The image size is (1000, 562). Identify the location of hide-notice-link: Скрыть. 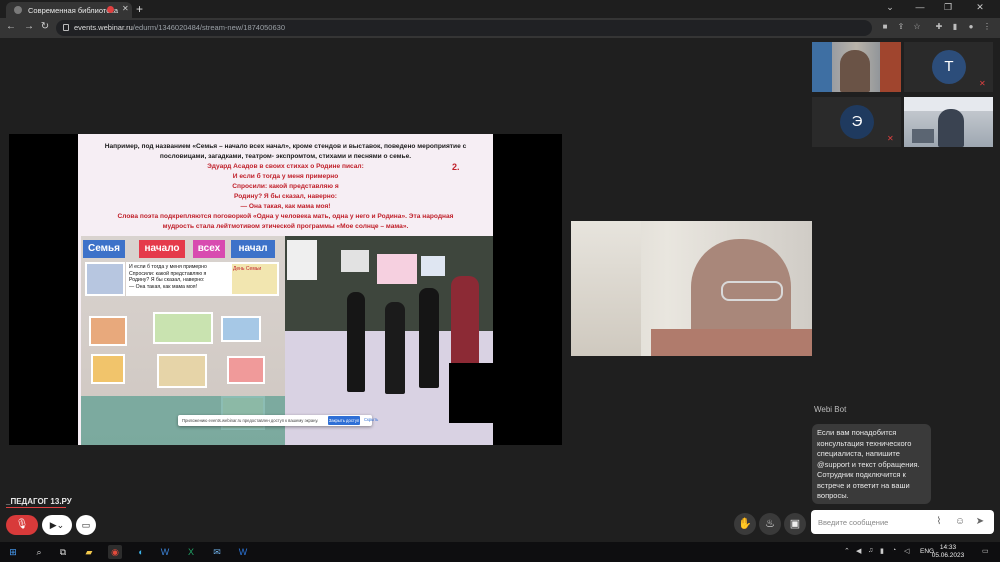
(371, 419).